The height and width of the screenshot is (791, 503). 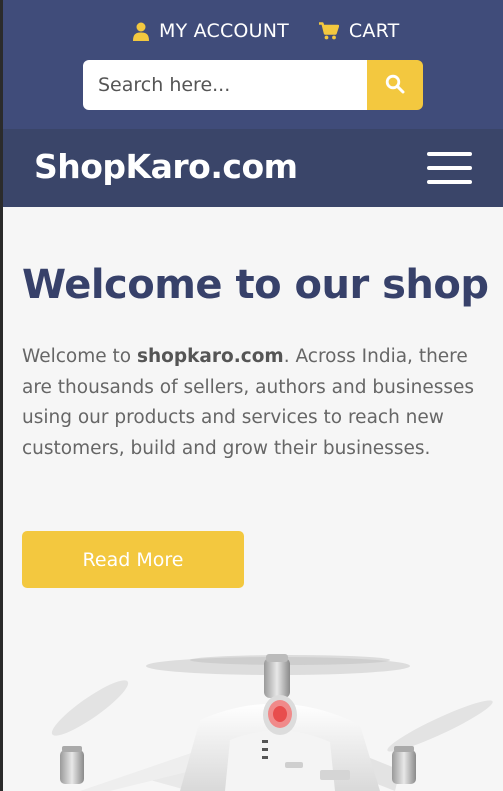 I want to click on hero-text-prefix: Welcome to, so click(x=79, y=356).